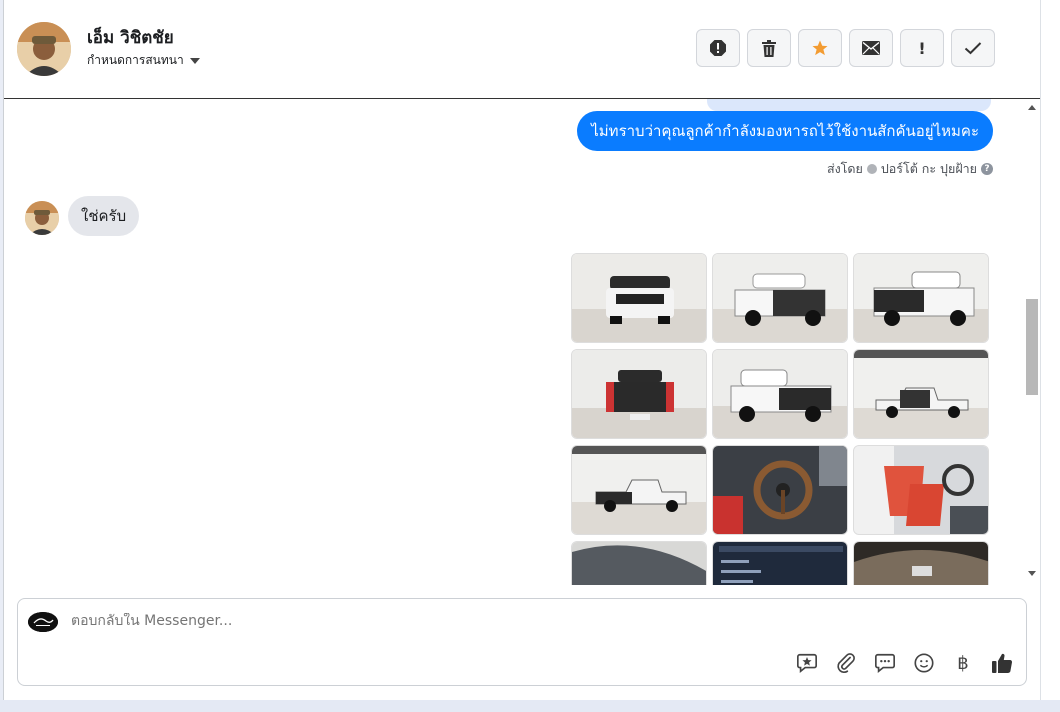 This screenshot has width=1060, height=712. I want to click on thumbs-up-icon, so click(1002, 663).